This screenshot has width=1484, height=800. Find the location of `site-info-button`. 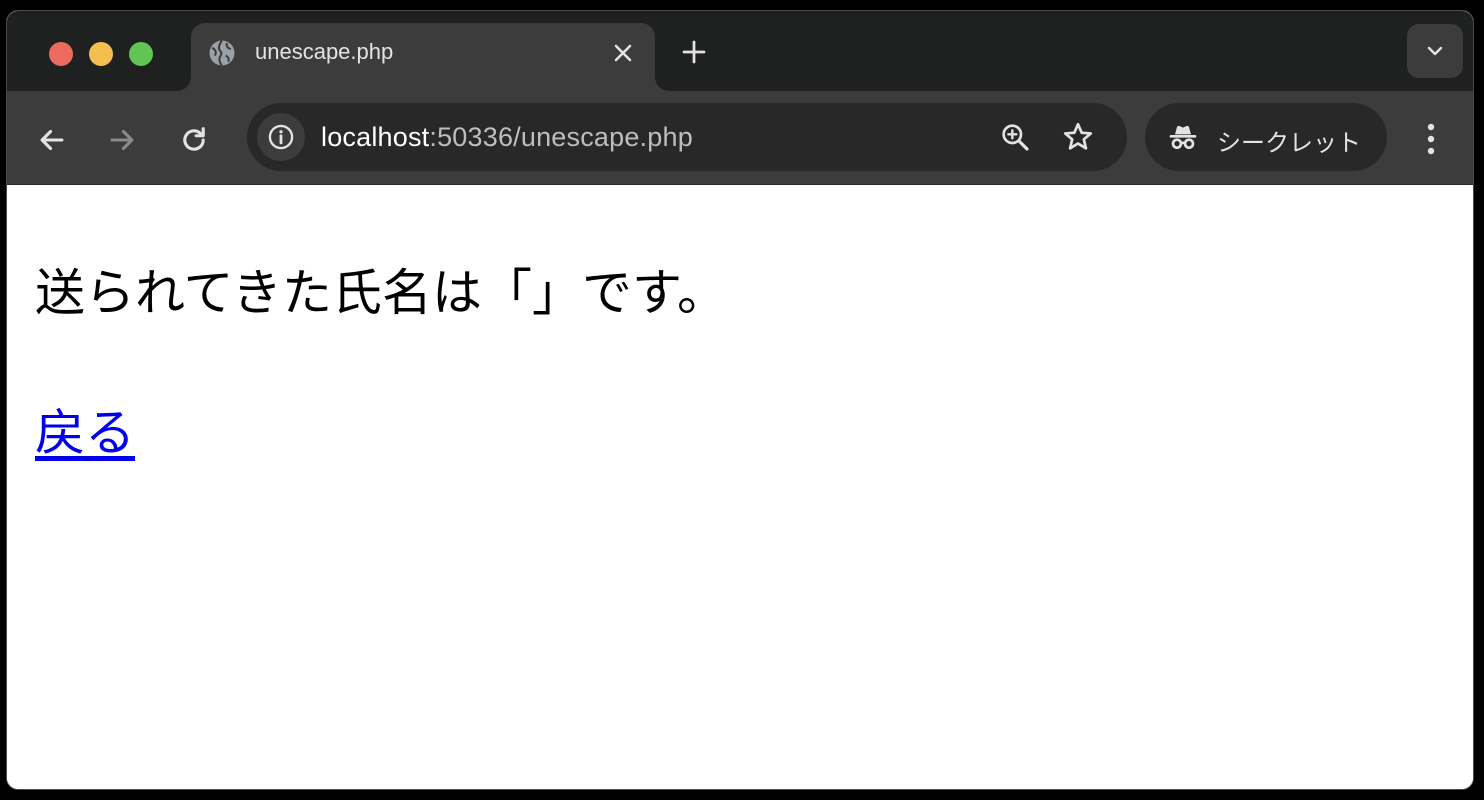

site-info-button is located at coordinates (281, 137).